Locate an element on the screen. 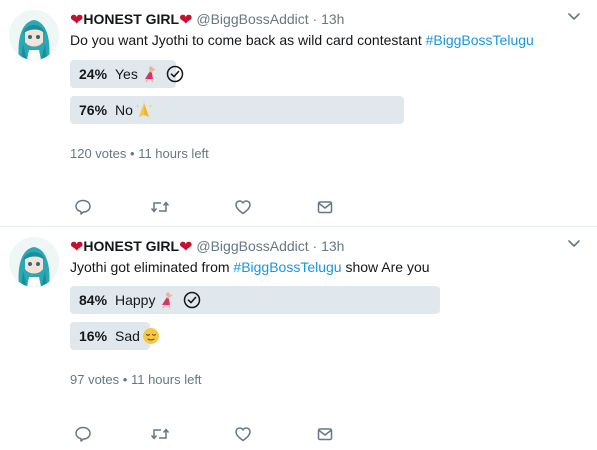  poll-label: Yes is located at coordinates (126, 74).